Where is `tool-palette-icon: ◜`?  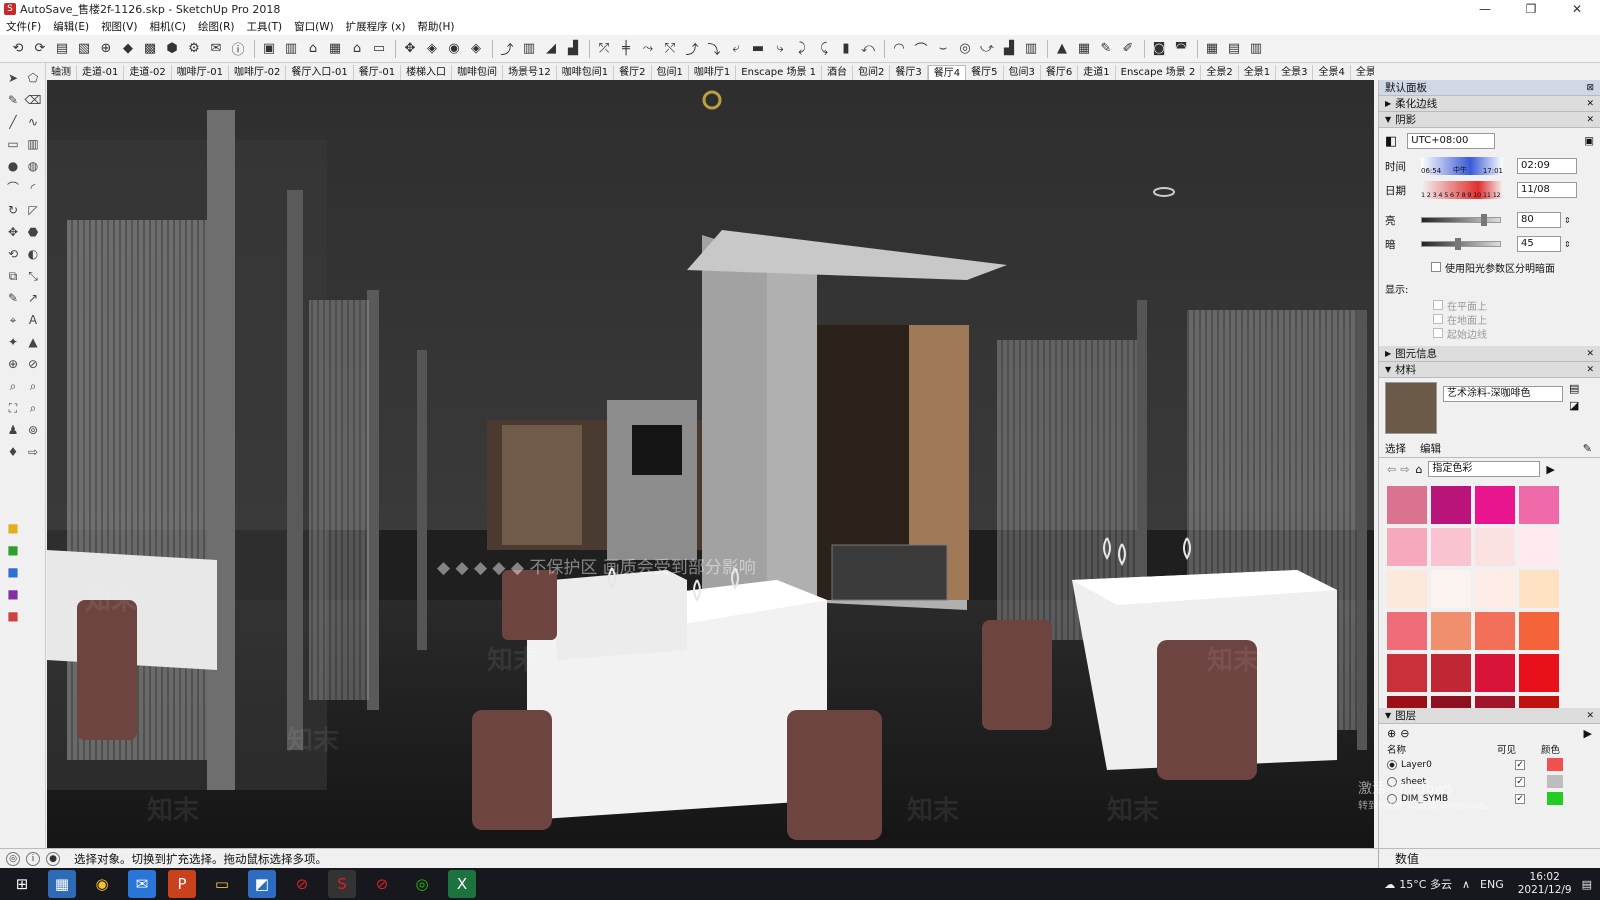
tool-palette-icon: ◜ is located at coordinates (33, 188).